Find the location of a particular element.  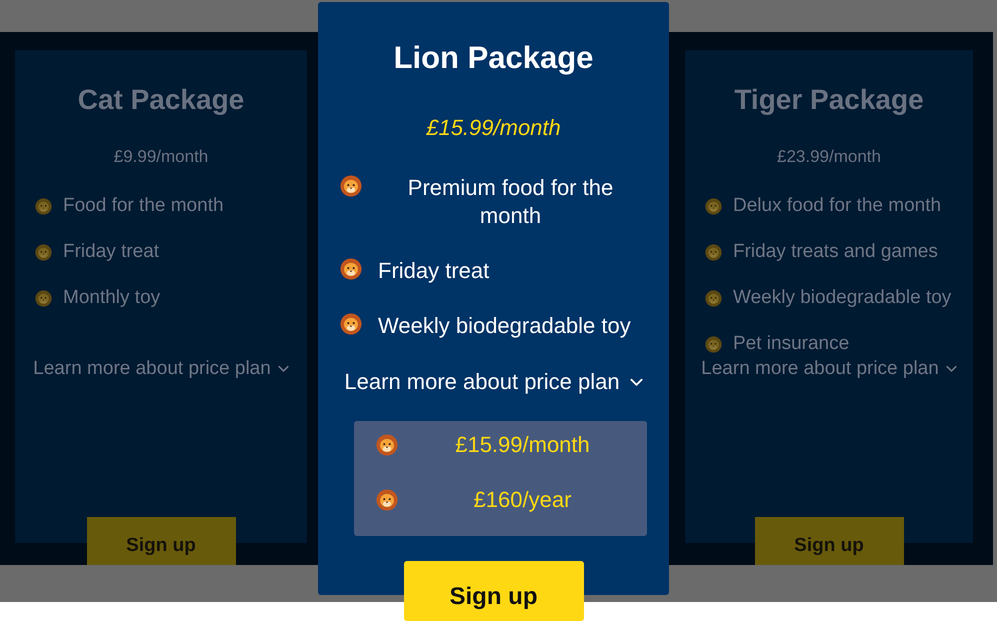

price-option-text: £160/year is located at coordinates (523, 499).